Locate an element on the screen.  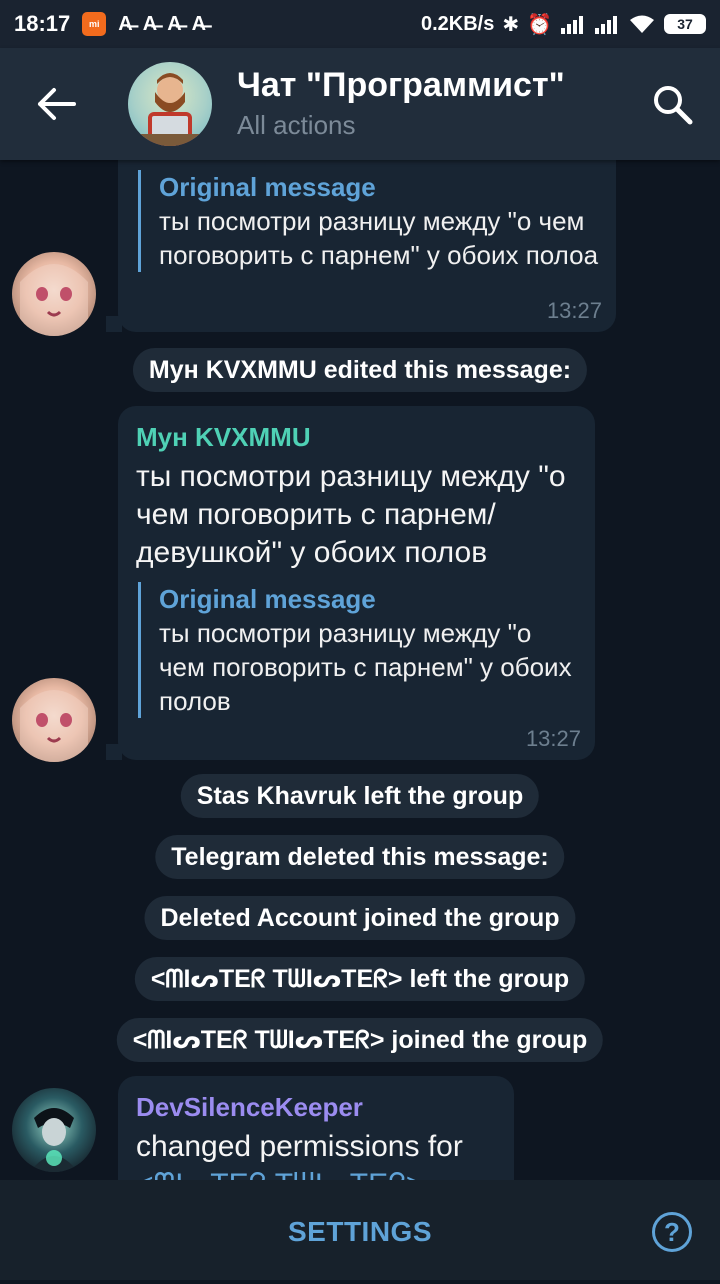
status-time: 18:17 is located at coordinates (42, 23).